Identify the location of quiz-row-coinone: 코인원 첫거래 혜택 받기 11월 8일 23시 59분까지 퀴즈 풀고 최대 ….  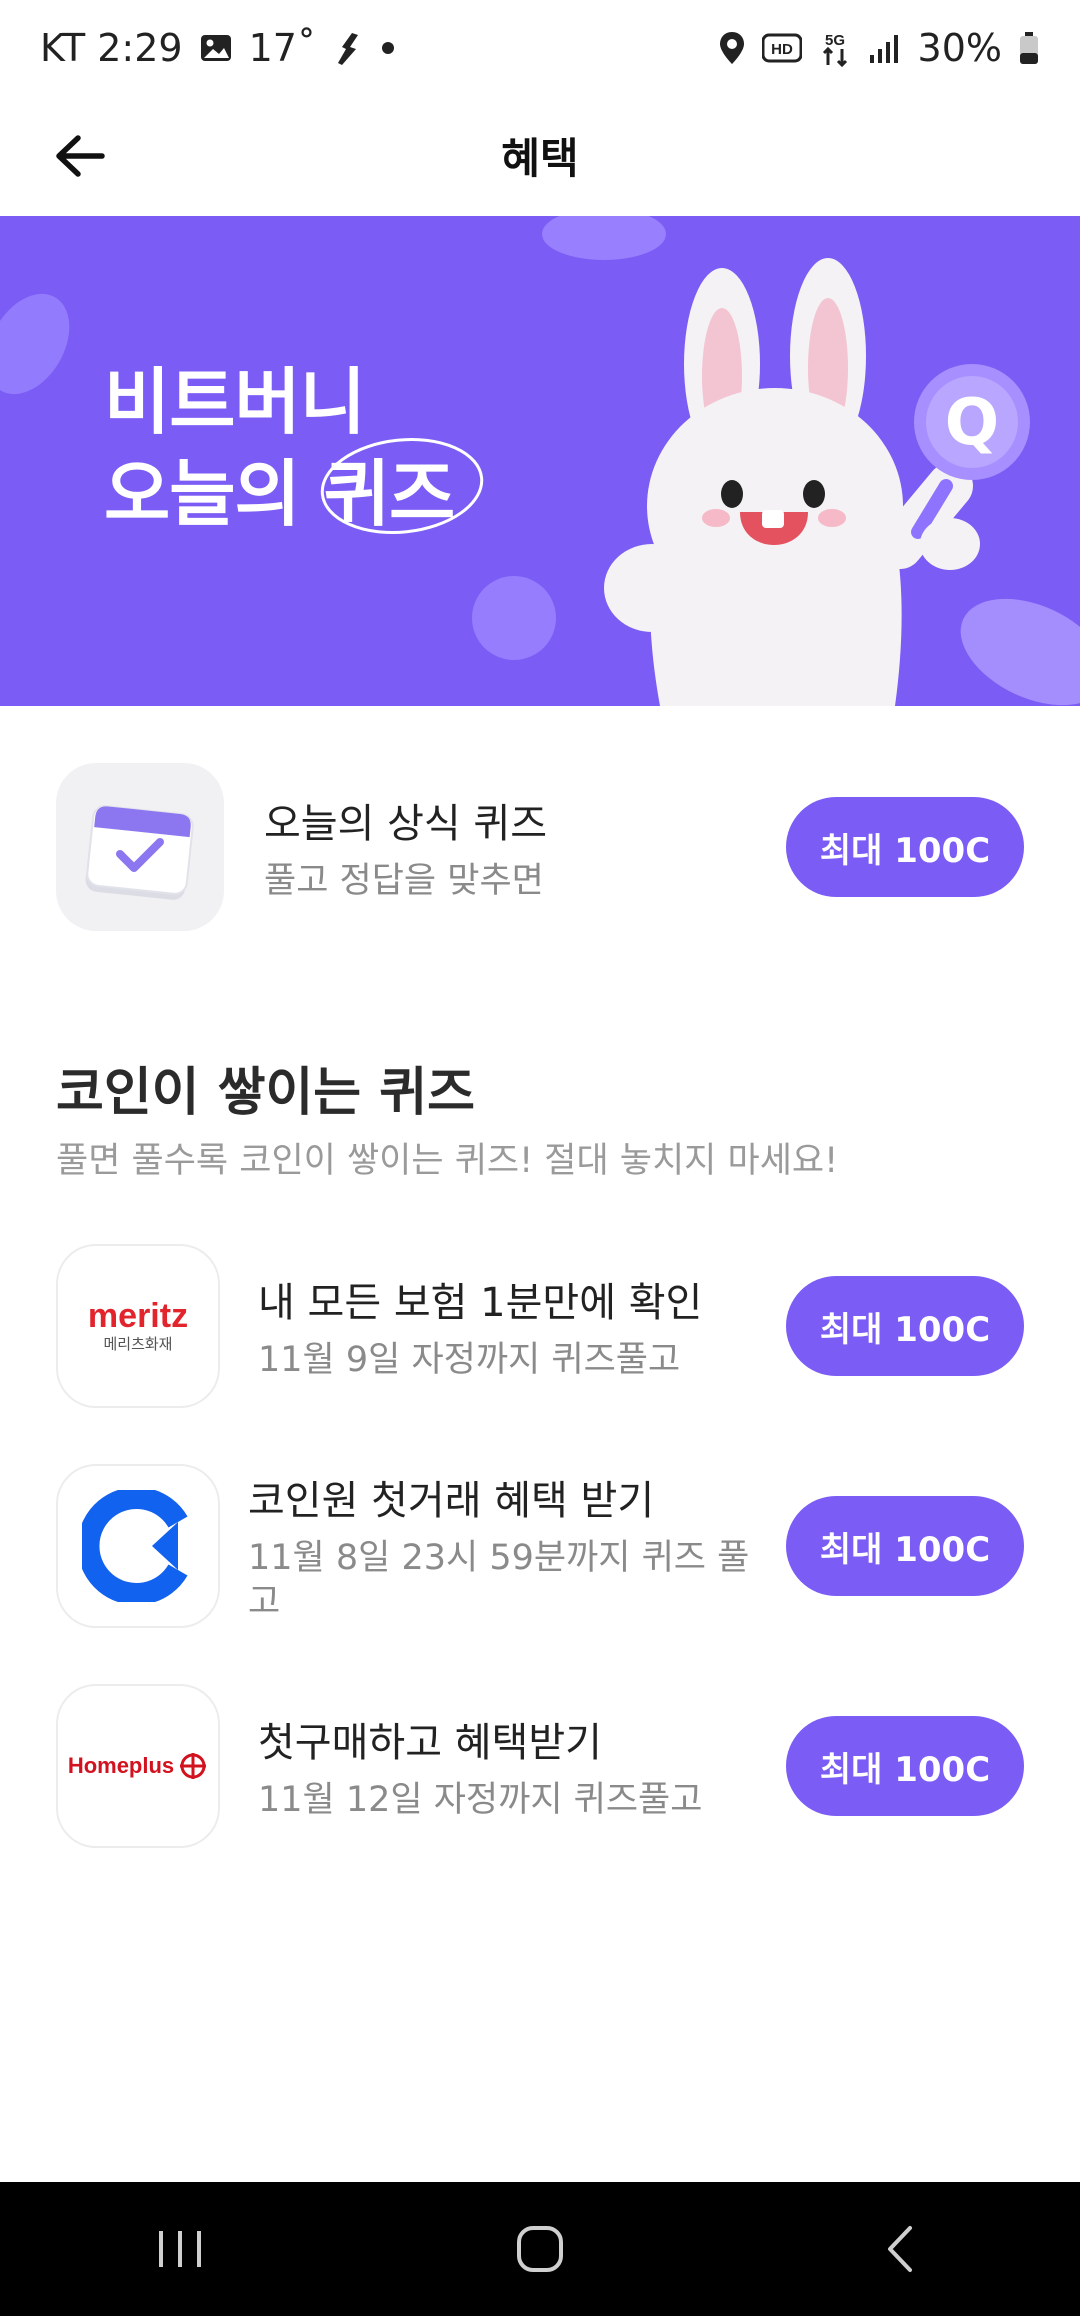
(540, 1546).